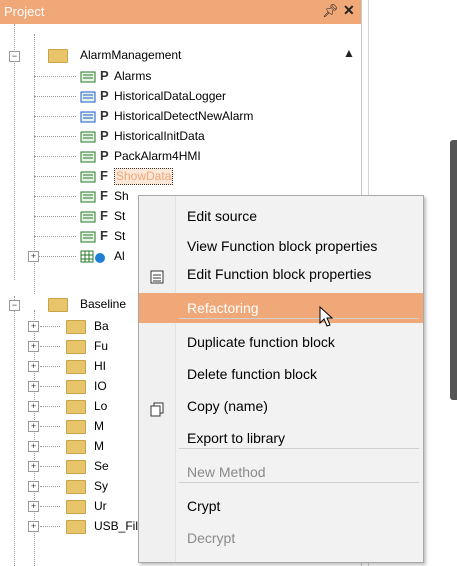 This screenshot has width=457, height=566. Describe the element at coordinates (281, 406) in the screenshot. I see `menu-item-copy-name: Copy (name)` at that location.